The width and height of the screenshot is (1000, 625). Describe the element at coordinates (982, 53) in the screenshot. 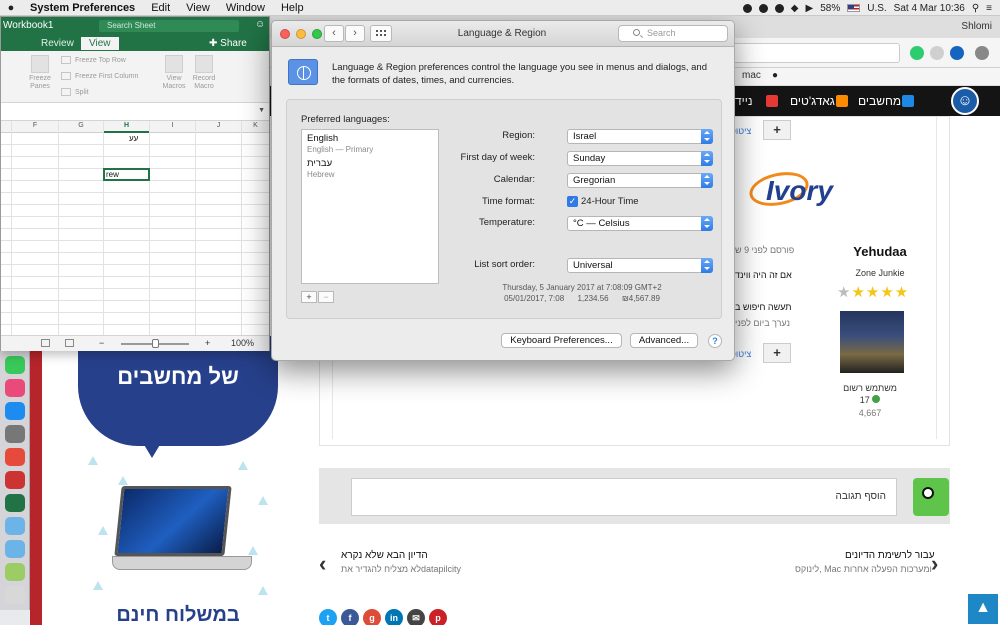

I see `browser-menu-icon` at that location.